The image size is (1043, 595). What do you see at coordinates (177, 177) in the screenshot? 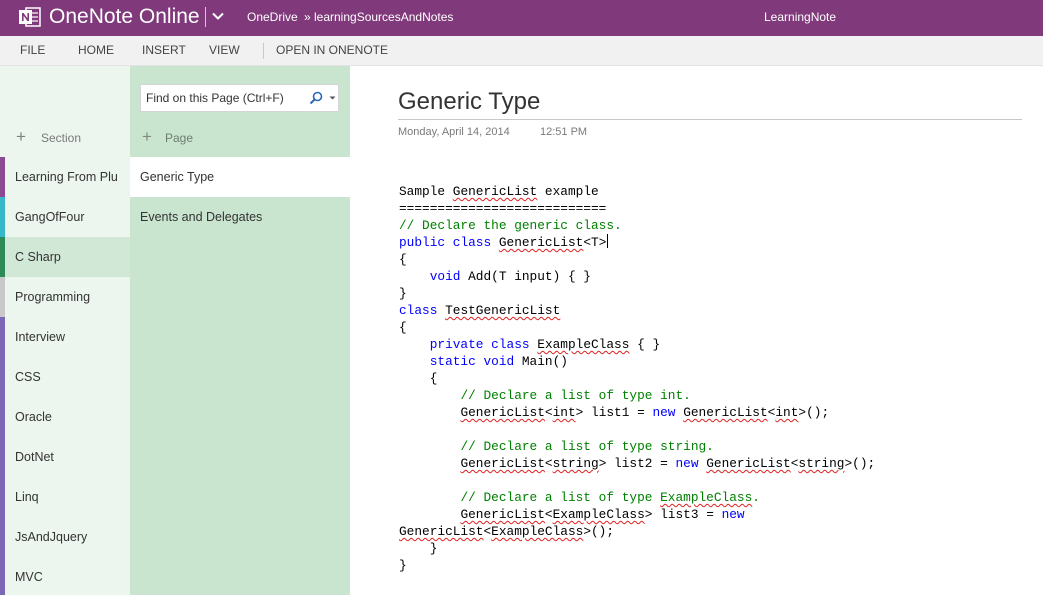
I see `page-item-label: Generic Type` at bounding box center [177, 177].